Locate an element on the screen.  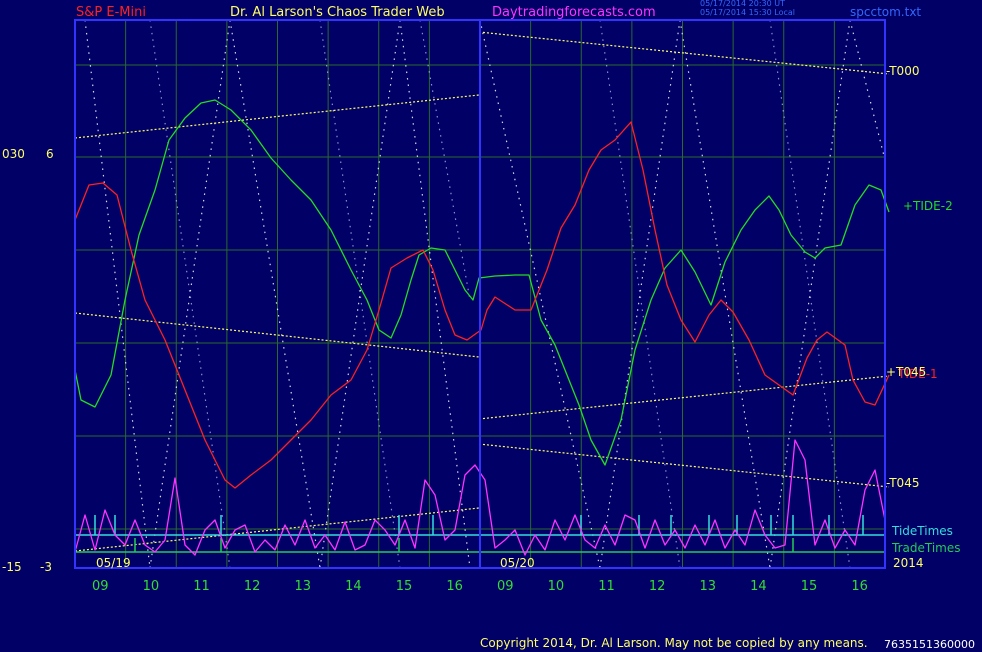
label-tide2: +TIDE-2 is located at coordinates (928, 206).